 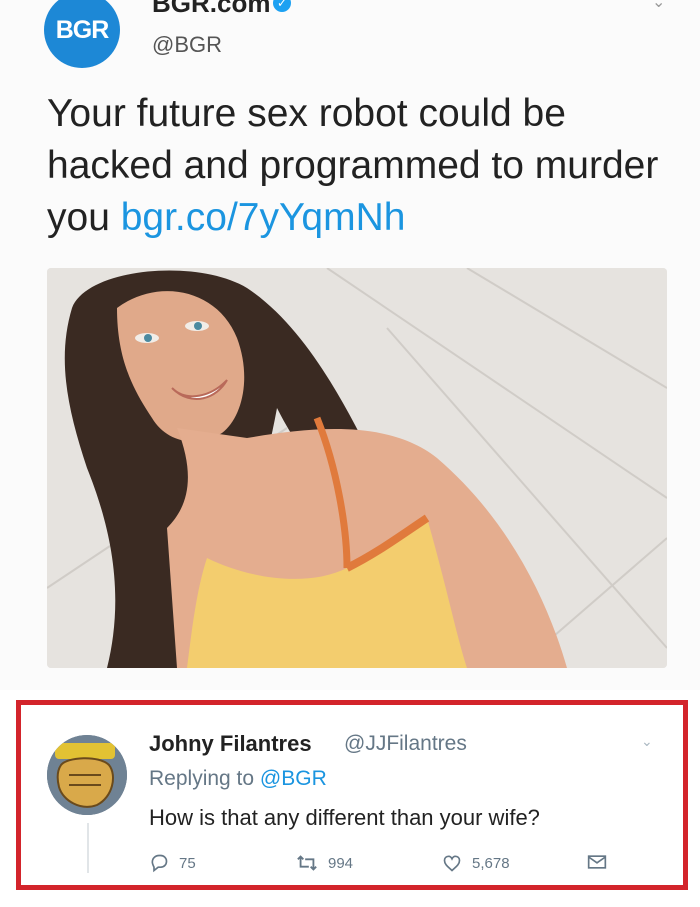 I want to click on tweet-link: bgr.co/7yYqmNh, so click(x=263, y=217).